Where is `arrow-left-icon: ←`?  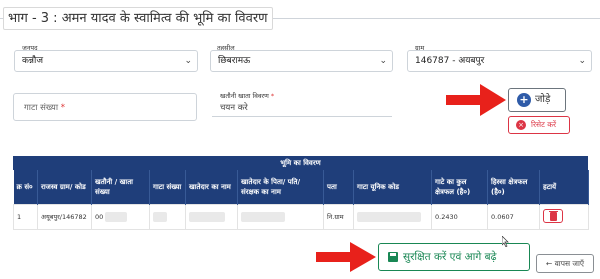 arrow-left-icon: ← is located at coordinates (549, 263).